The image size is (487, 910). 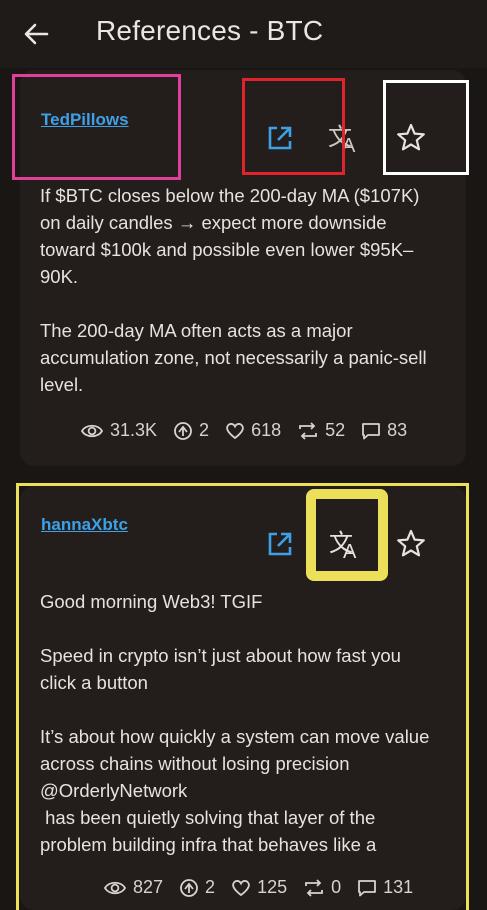 I want to click on boosts-stat: 2, so click(x=191, y=430).